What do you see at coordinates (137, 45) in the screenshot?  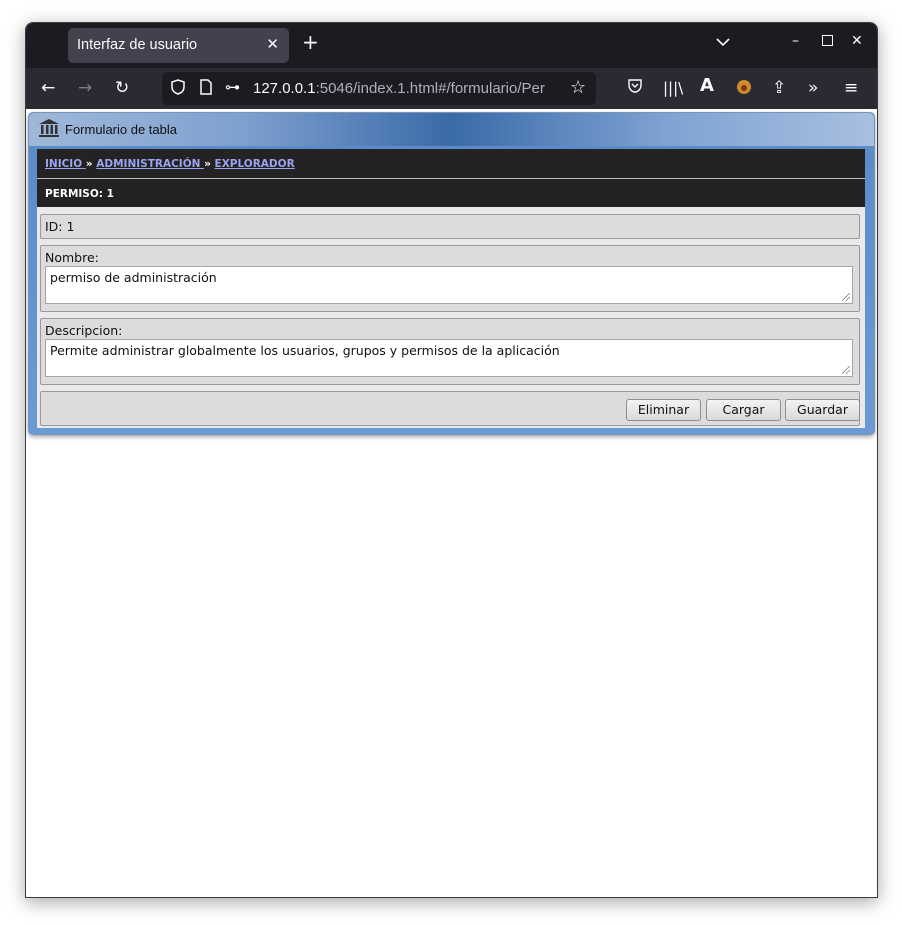 I see `tab-title: Interfaz de usuario` at bounding box center [137, 45].